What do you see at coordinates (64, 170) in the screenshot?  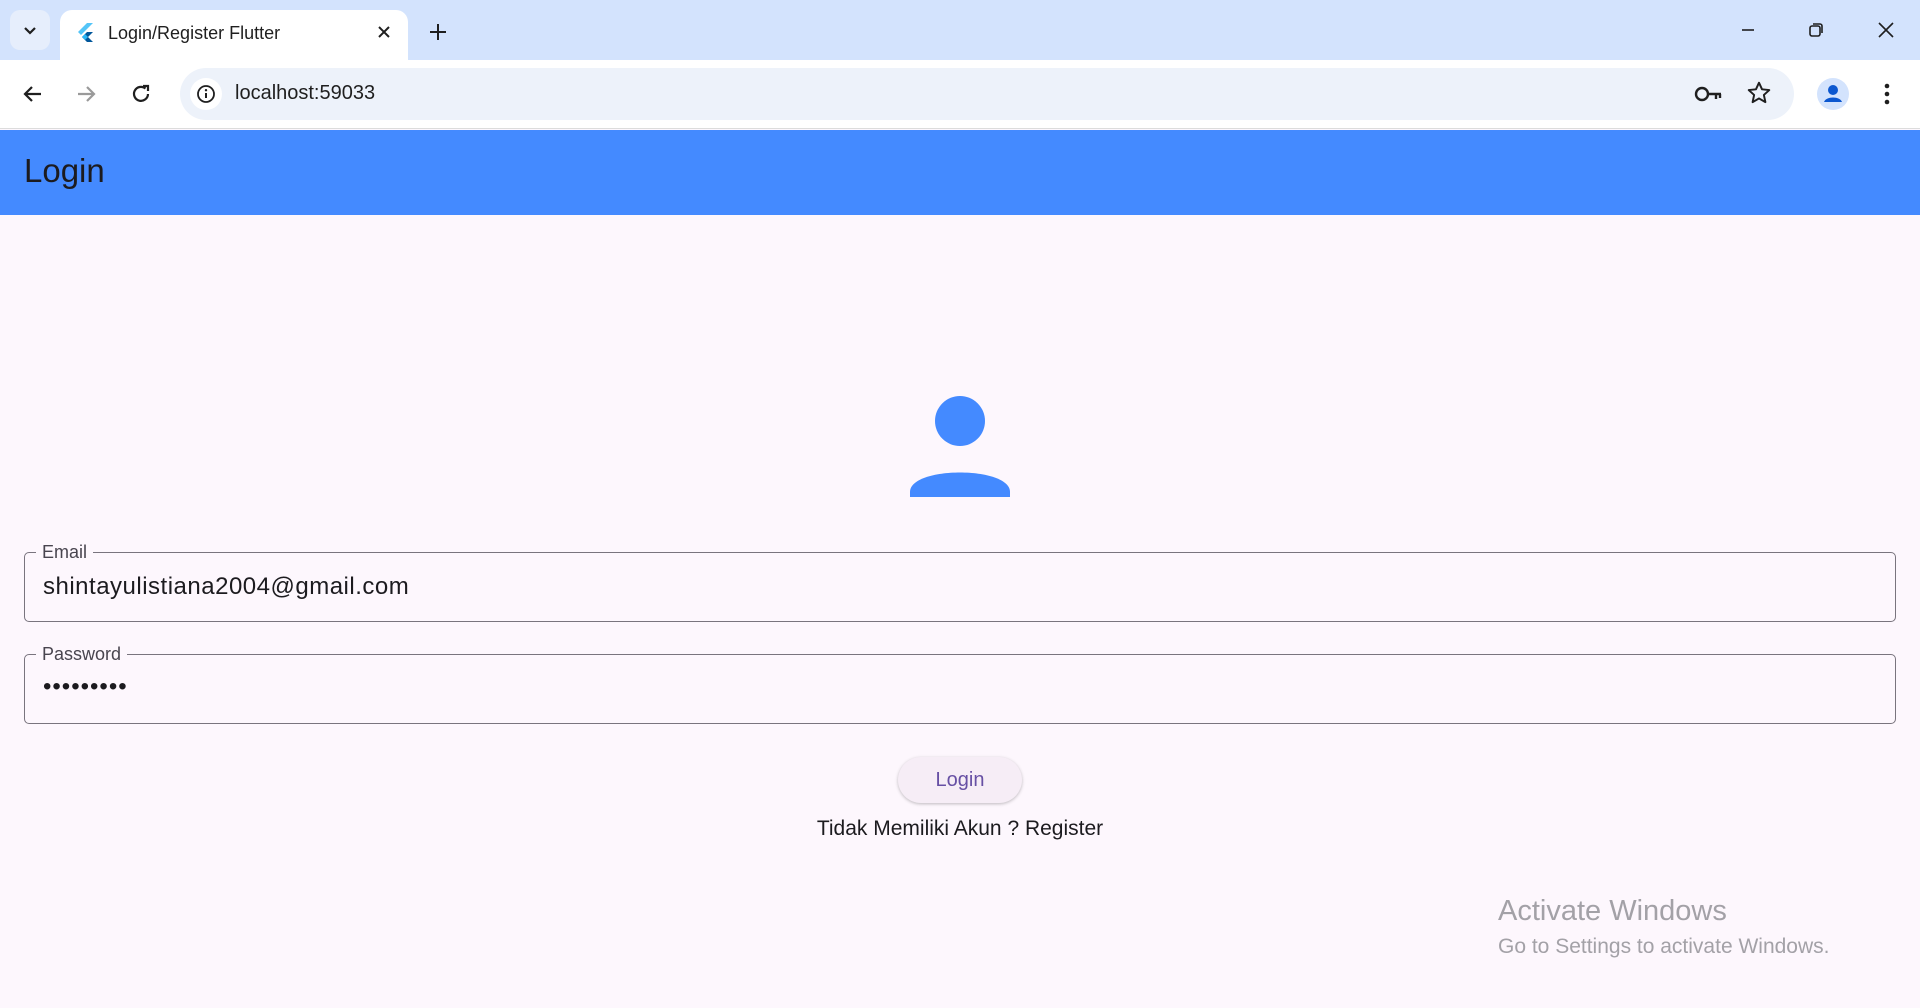 I see `page-title: Login` at bounding box center [64, 170].